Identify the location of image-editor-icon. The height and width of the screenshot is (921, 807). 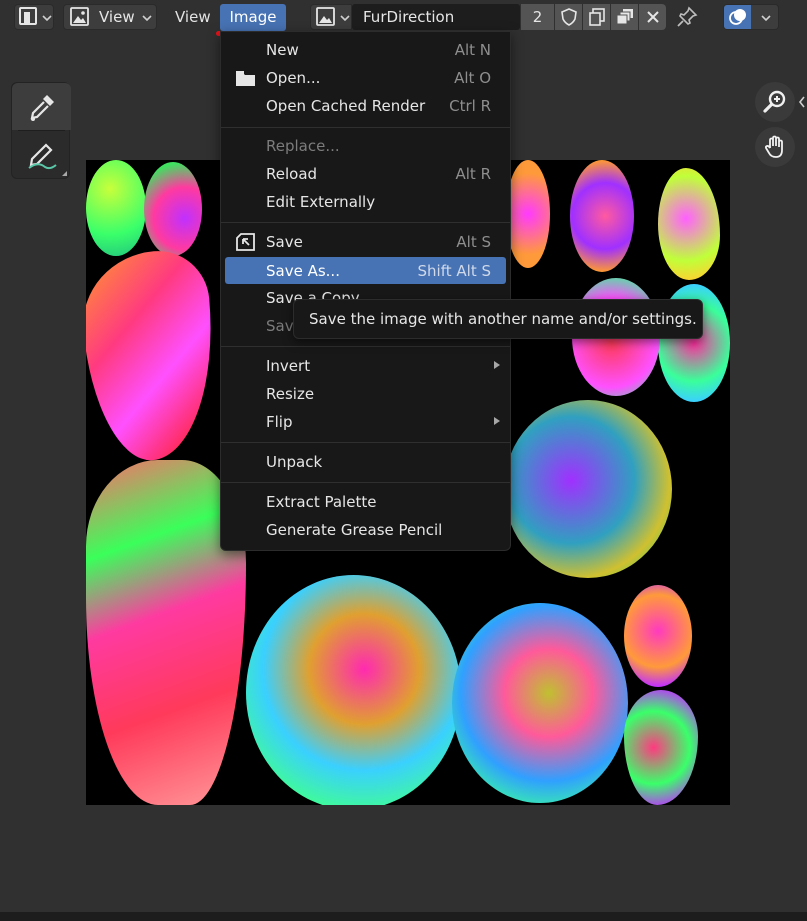
(28, 16).